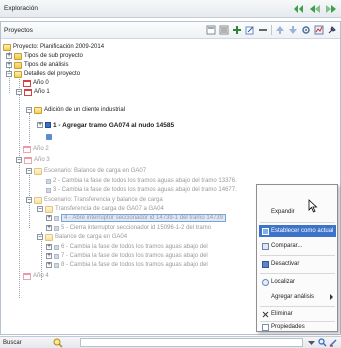 The width and height of the screenshot is (341, 348). I want to click on search-input, so click(191, 342).